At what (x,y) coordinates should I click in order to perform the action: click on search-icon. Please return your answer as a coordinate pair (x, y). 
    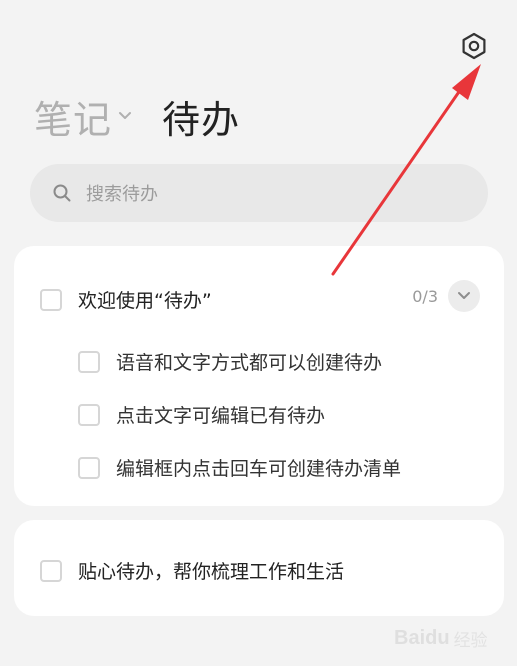
    Looking at the image, I should click on (62, 193).